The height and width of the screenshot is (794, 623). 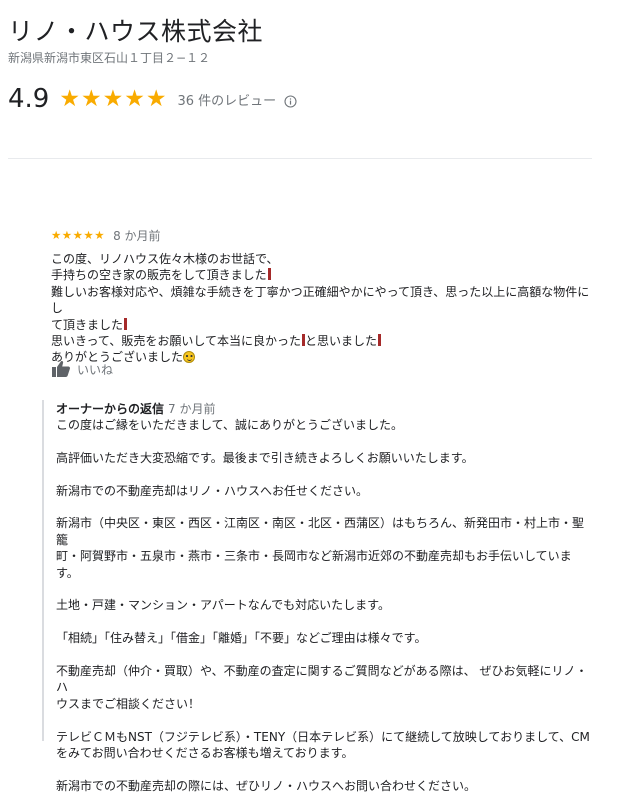 What do you see at coordinates (322, 275) in the screenshot?
I see `review-line: 手持ちの空き家の販売をして頂きました` at bounding box center [322, 275].